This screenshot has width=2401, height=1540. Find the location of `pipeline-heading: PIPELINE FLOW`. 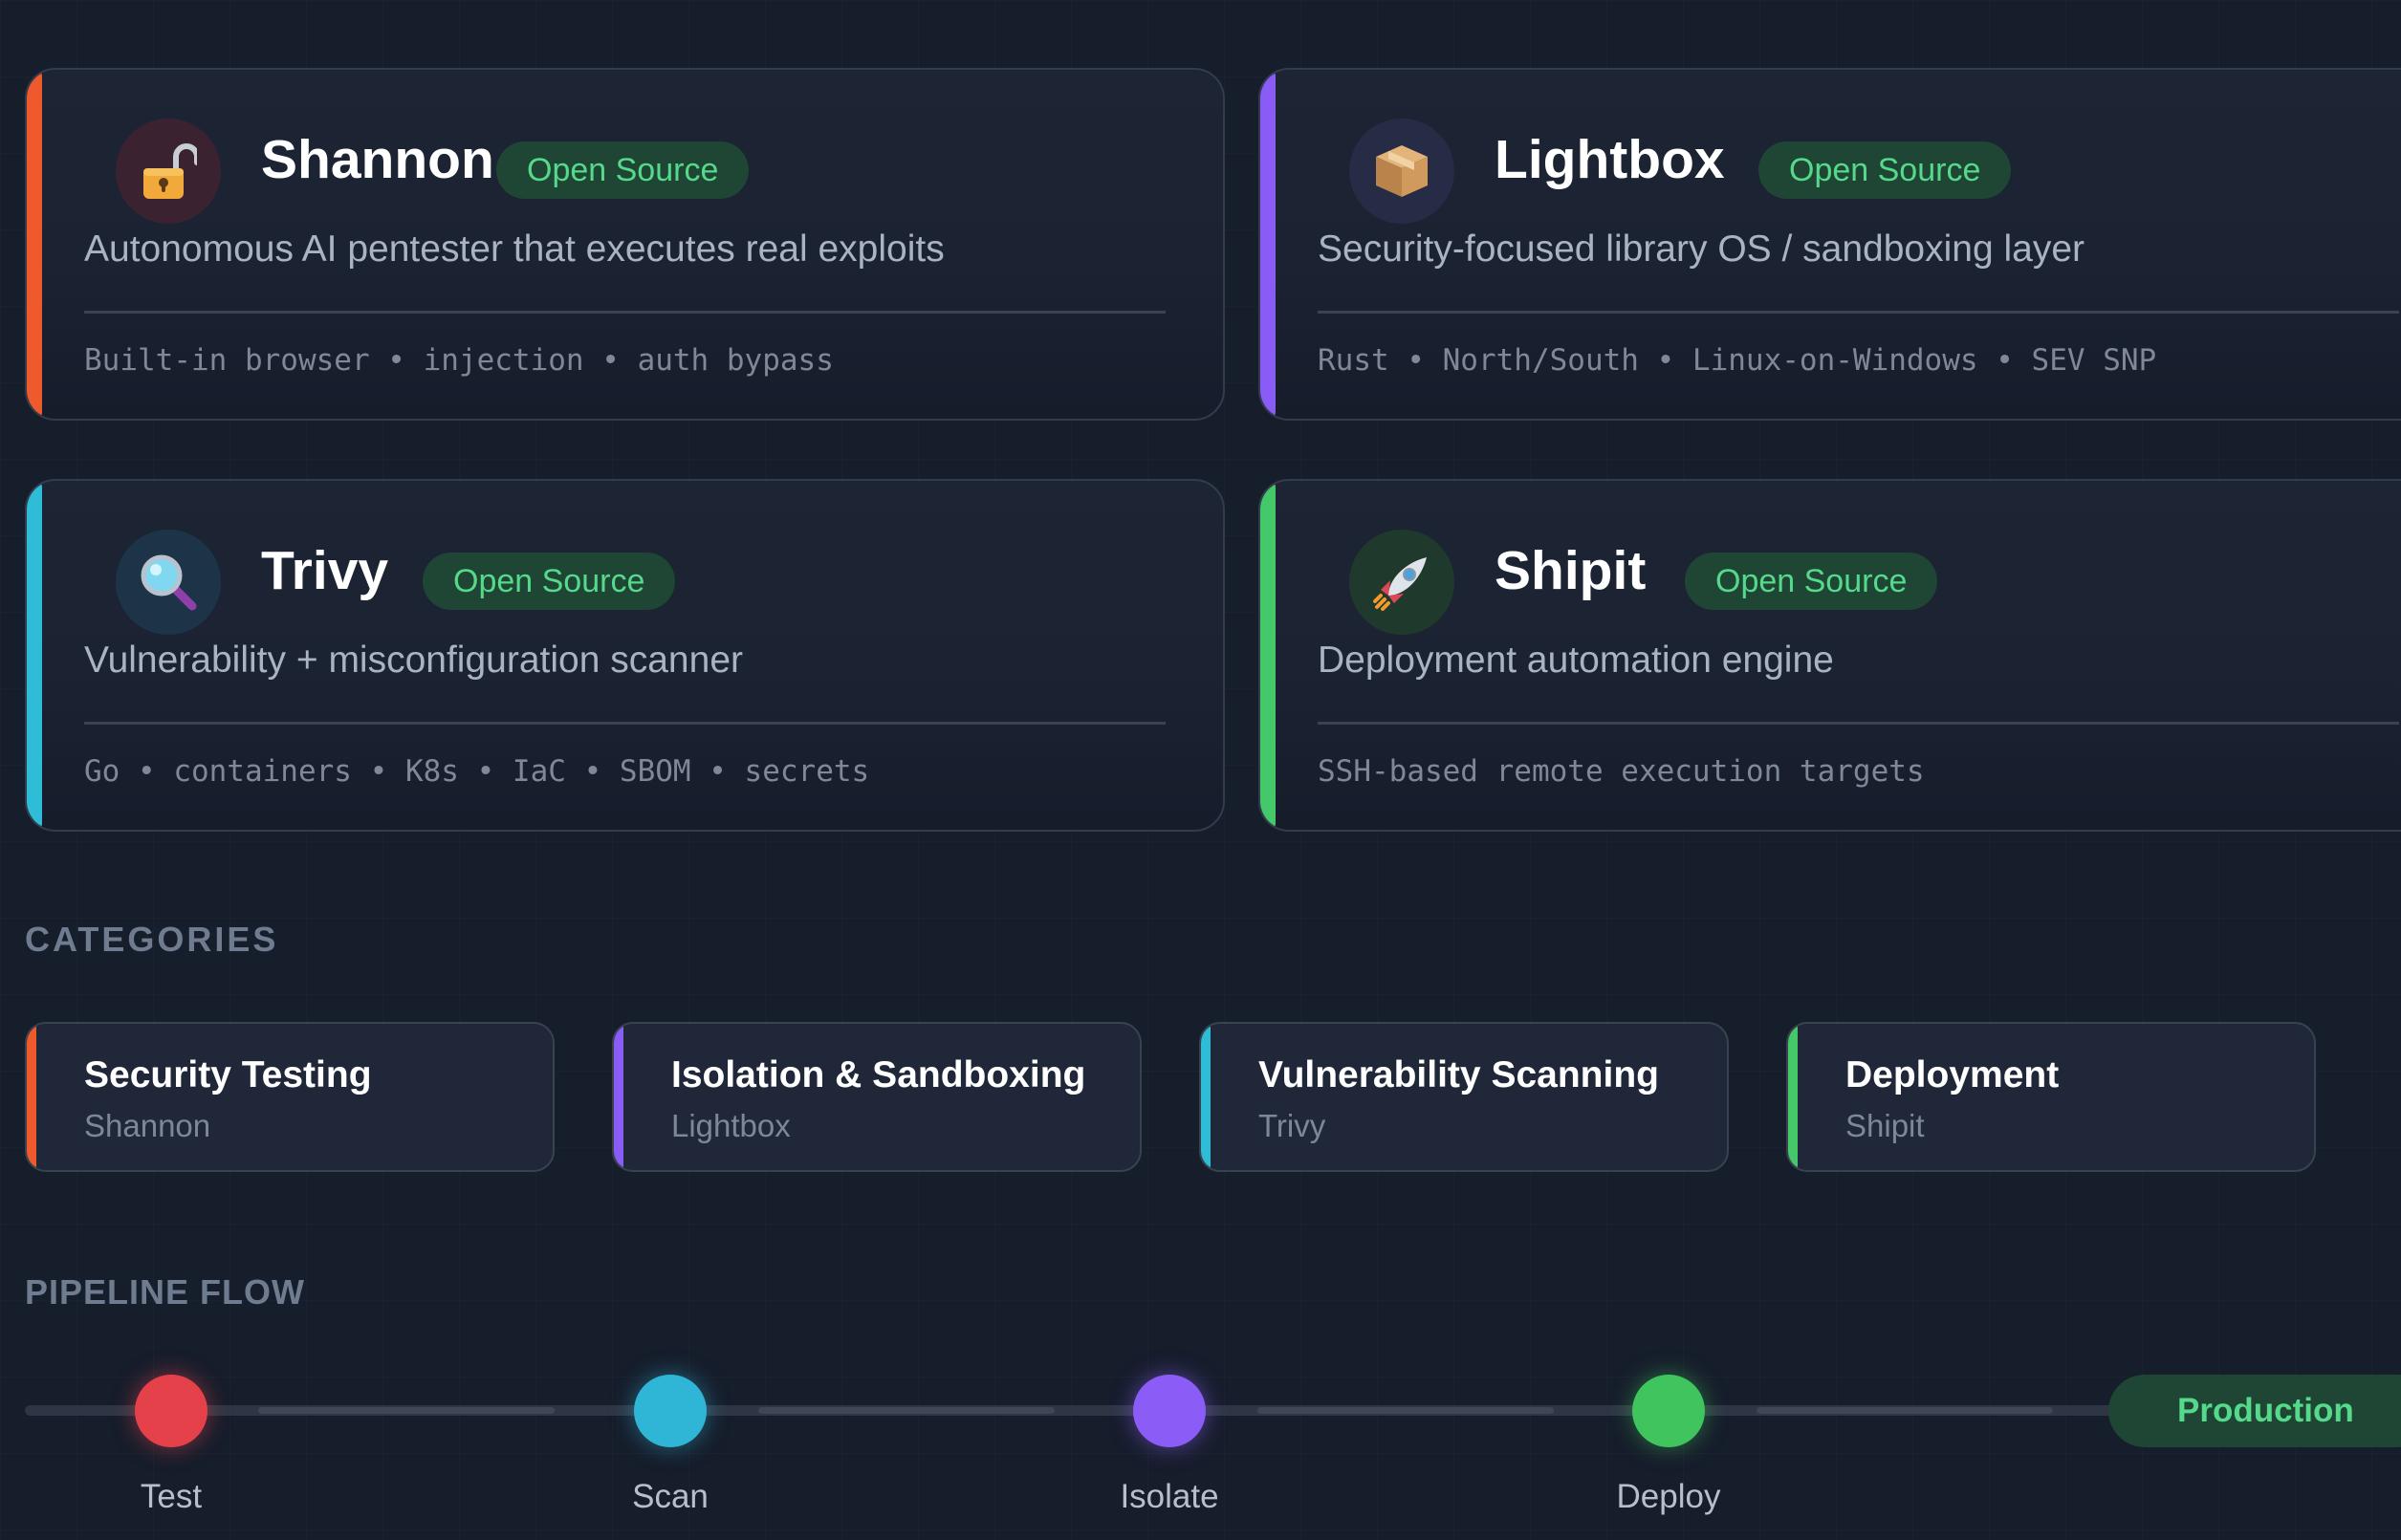

pipeline-heading: PIPELINE FLOW is located at coordinates (165, 1292).